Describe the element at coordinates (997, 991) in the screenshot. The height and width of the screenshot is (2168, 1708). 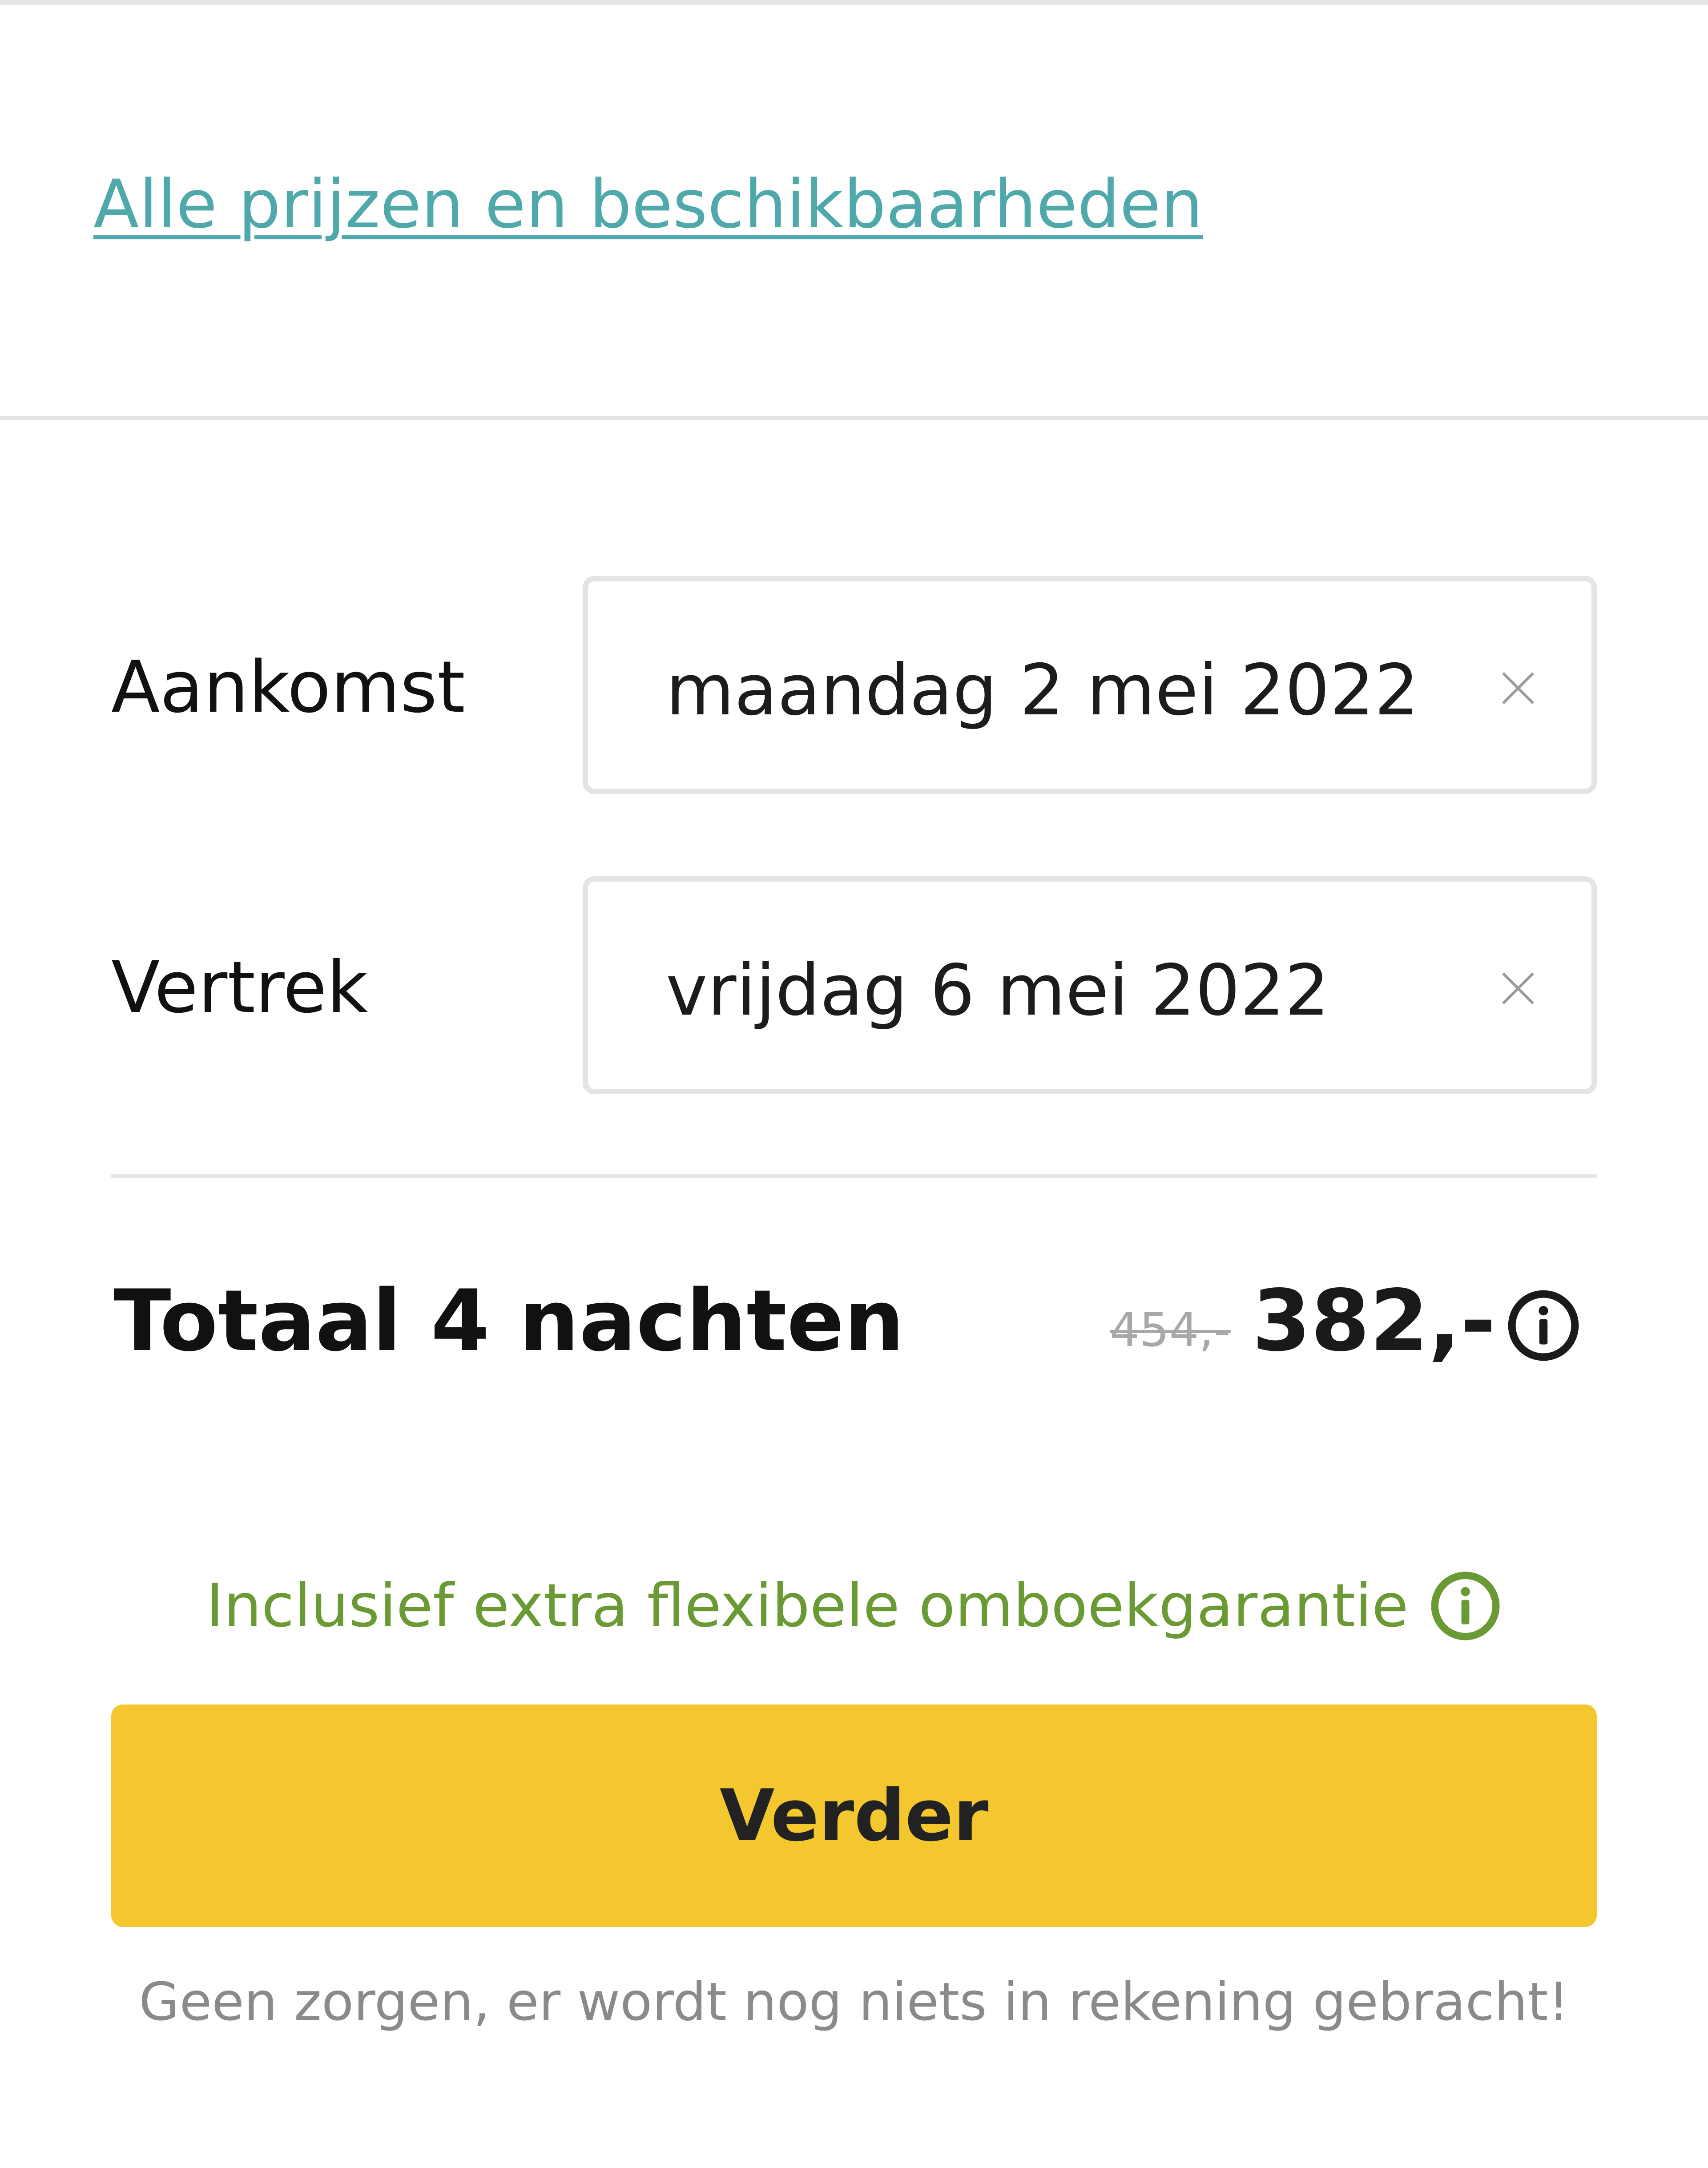
I see `departure-date-value: vrijdag 6 mei 2022` at that location.